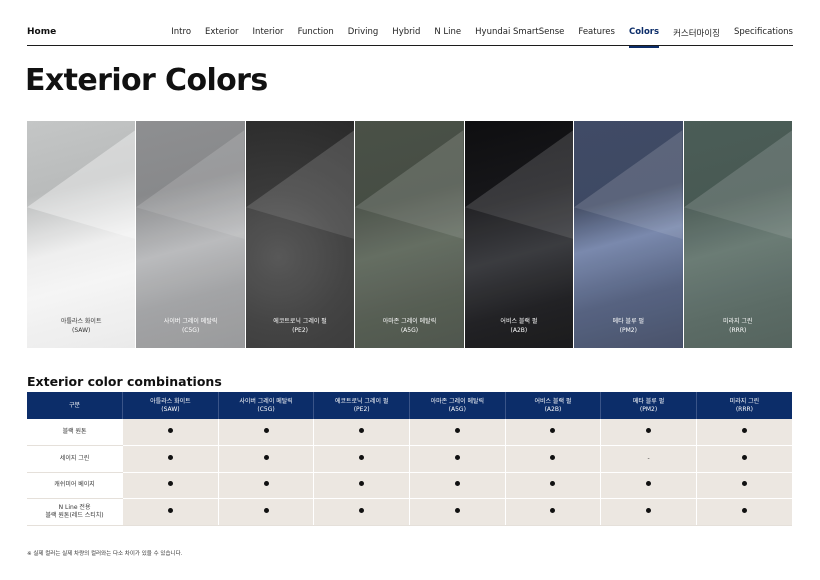  I want to click on swatch-label: 아마존 그레이 메탈릭 (A5G), so click(409, 326).